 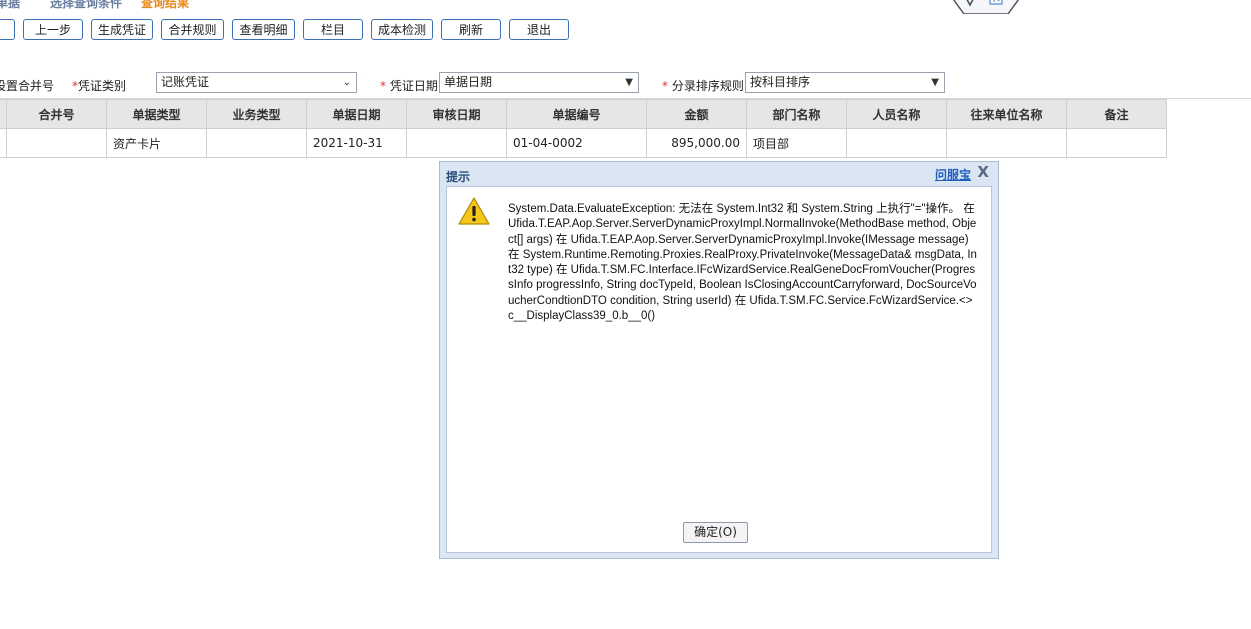 I want to click on help-link: 问服宝, so click(x=953, y=174).